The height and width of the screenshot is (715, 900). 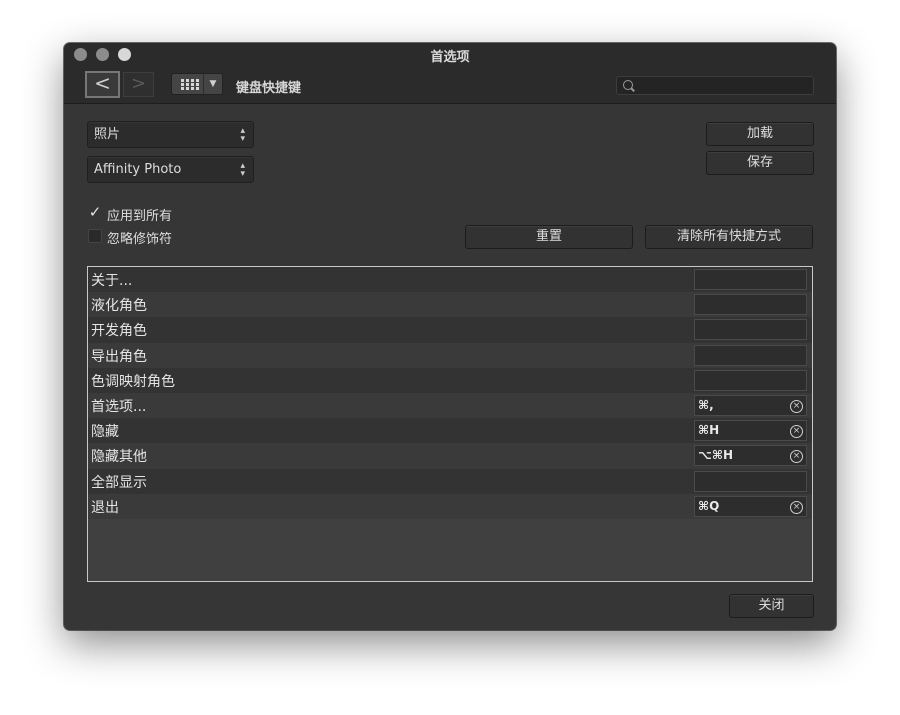 I want to click on shortcut-keys: ⌘H, so click(x=709, y=430).